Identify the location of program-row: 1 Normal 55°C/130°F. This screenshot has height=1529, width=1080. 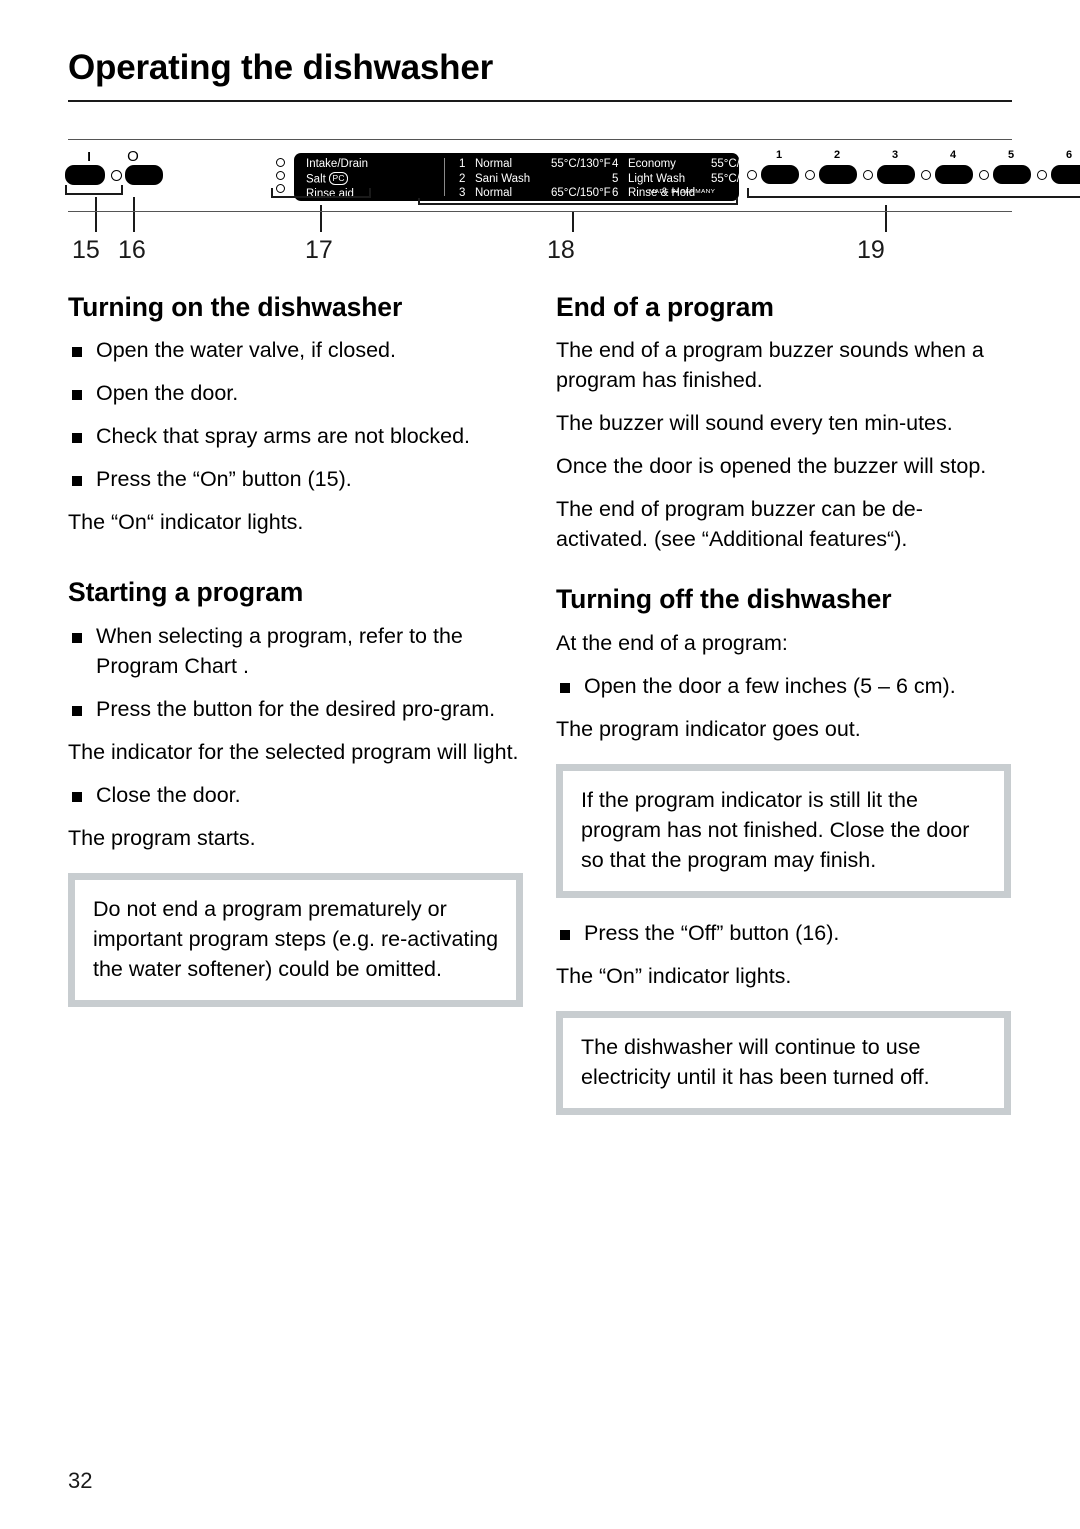
(535, 164).